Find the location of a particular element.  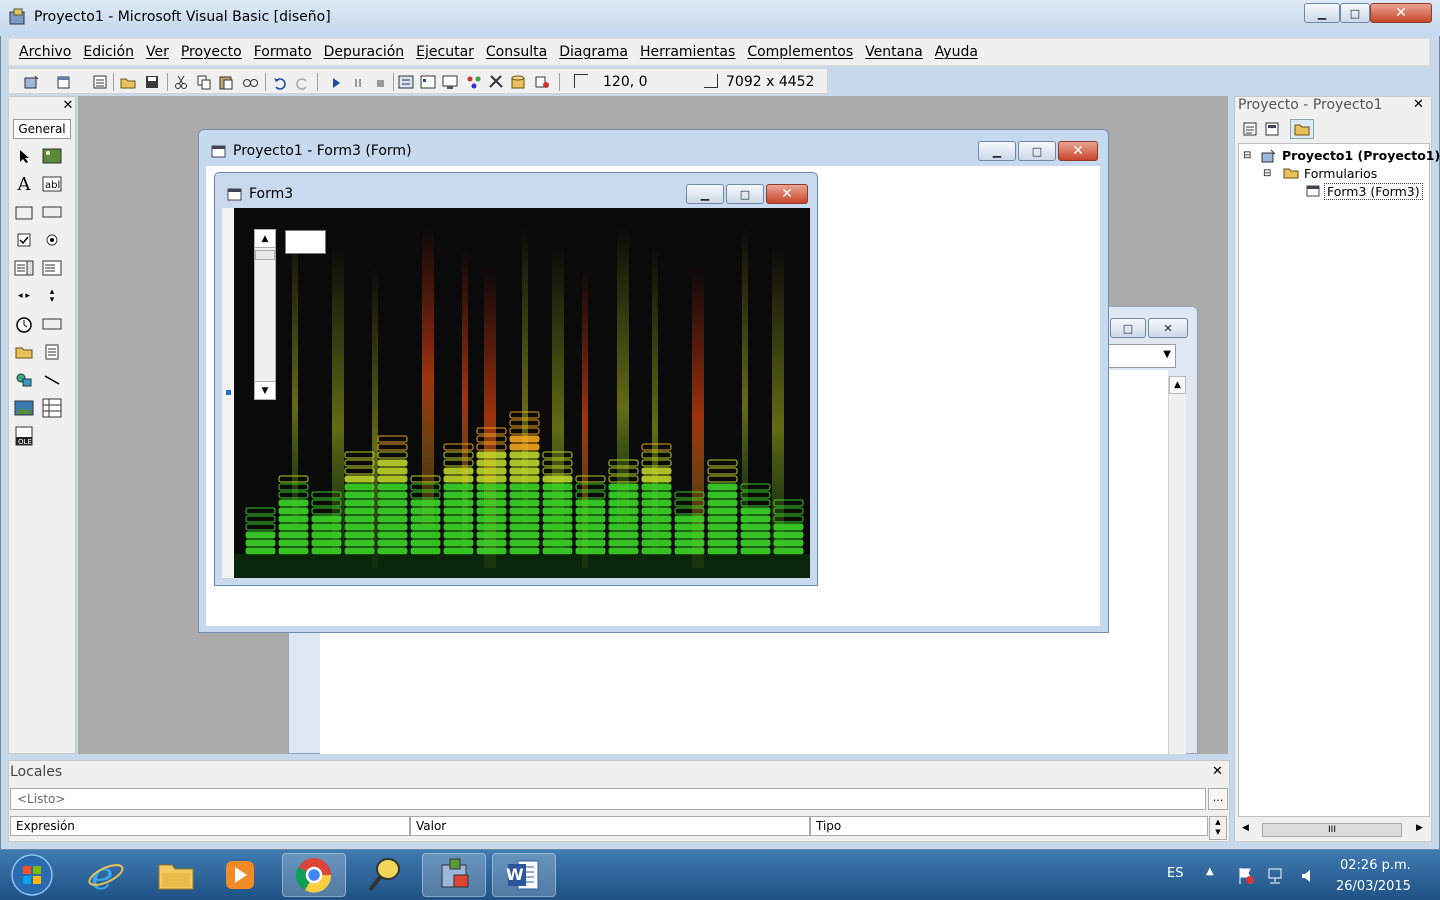

menu-herramientas: Herramientas is located at coordinates (687, 52).